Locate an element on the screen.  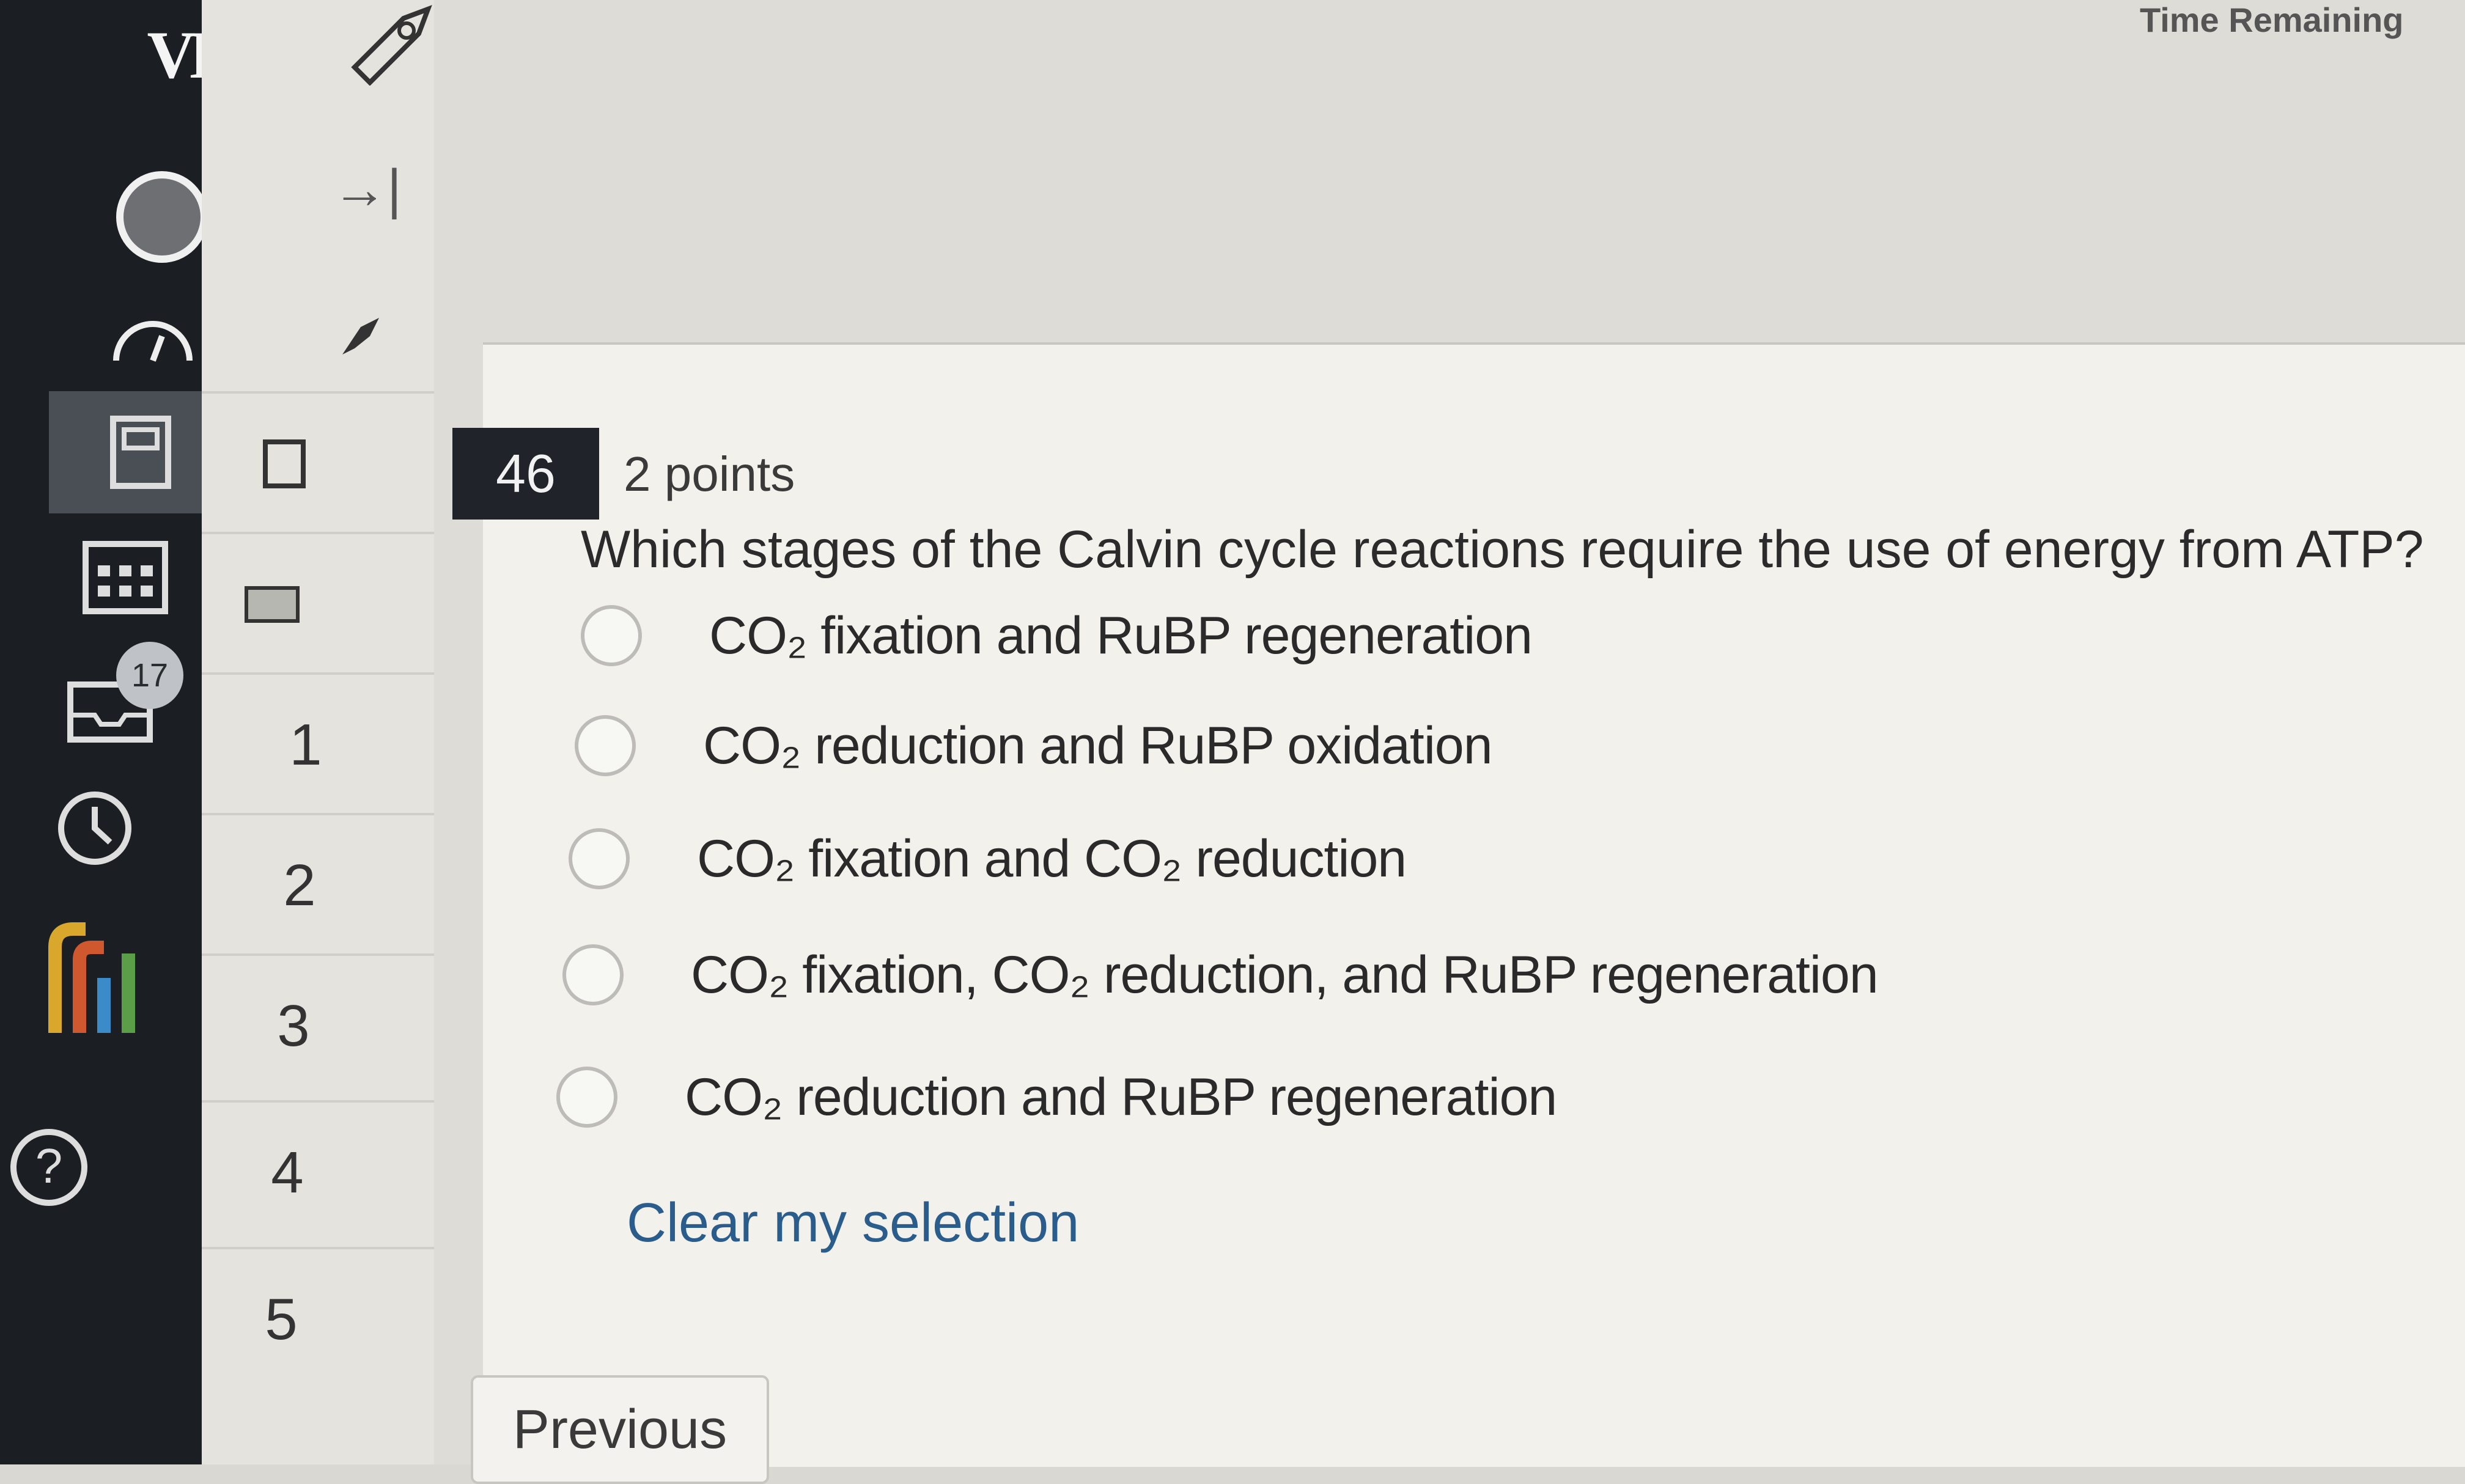
bookmark-icon is located at coordinates (272, 604).